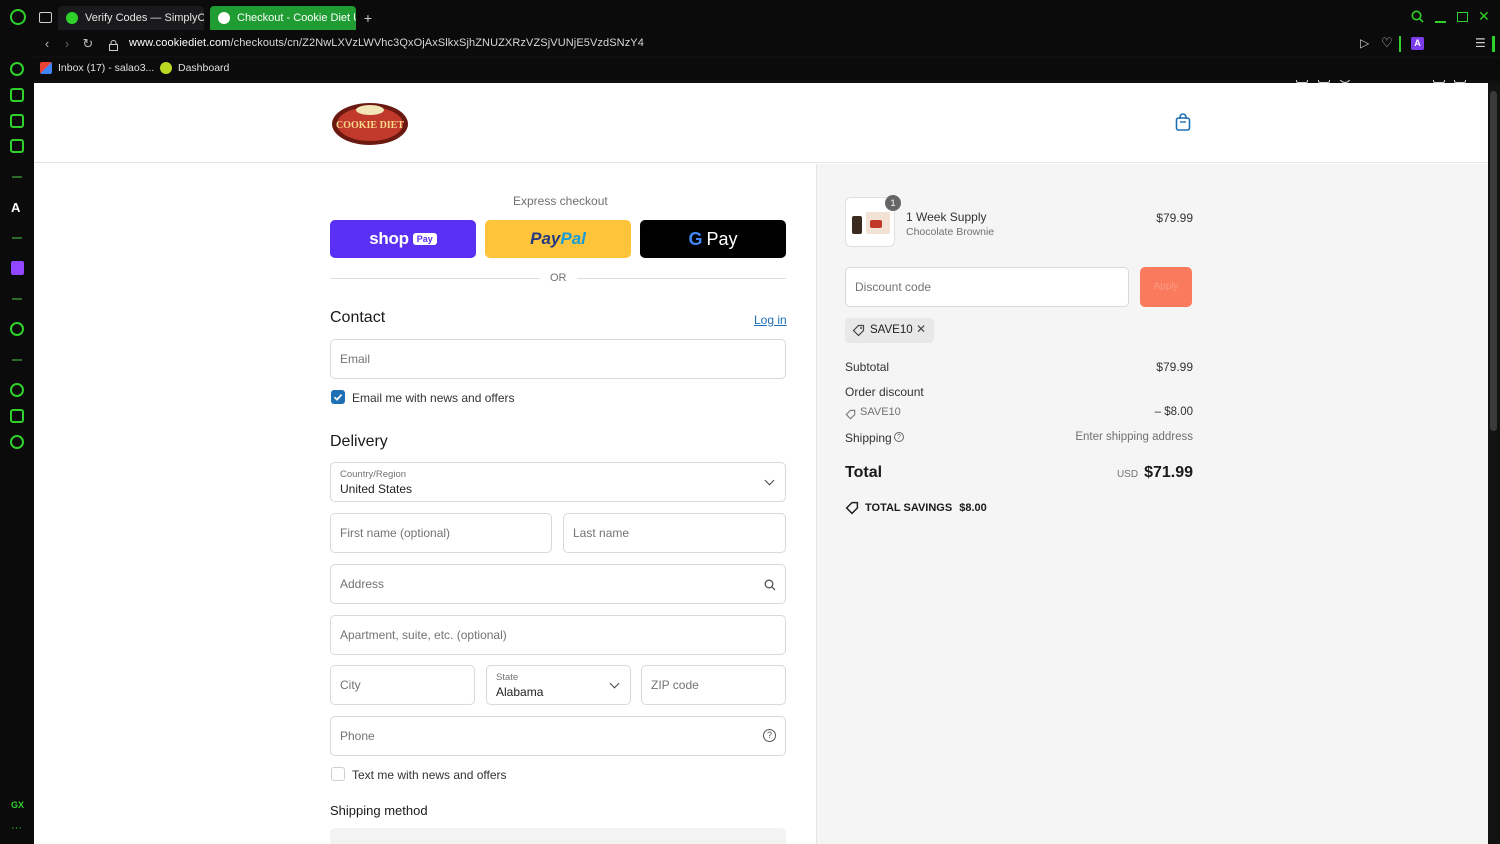  Describe the element at coordinates (338, 774) in the screenshot. I see `sms-news-checkbox` at that location.